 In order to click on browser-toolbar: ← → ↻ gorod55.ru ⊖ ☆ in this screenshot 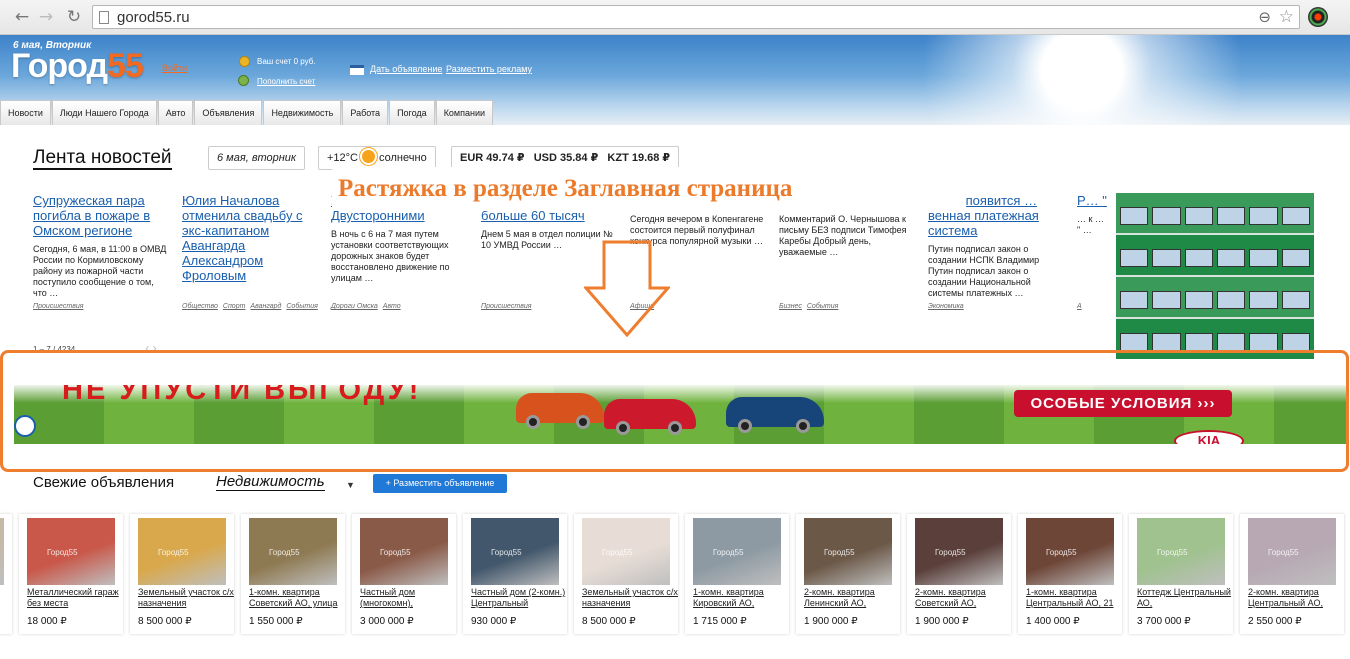, I will do `click(675, 17)`.